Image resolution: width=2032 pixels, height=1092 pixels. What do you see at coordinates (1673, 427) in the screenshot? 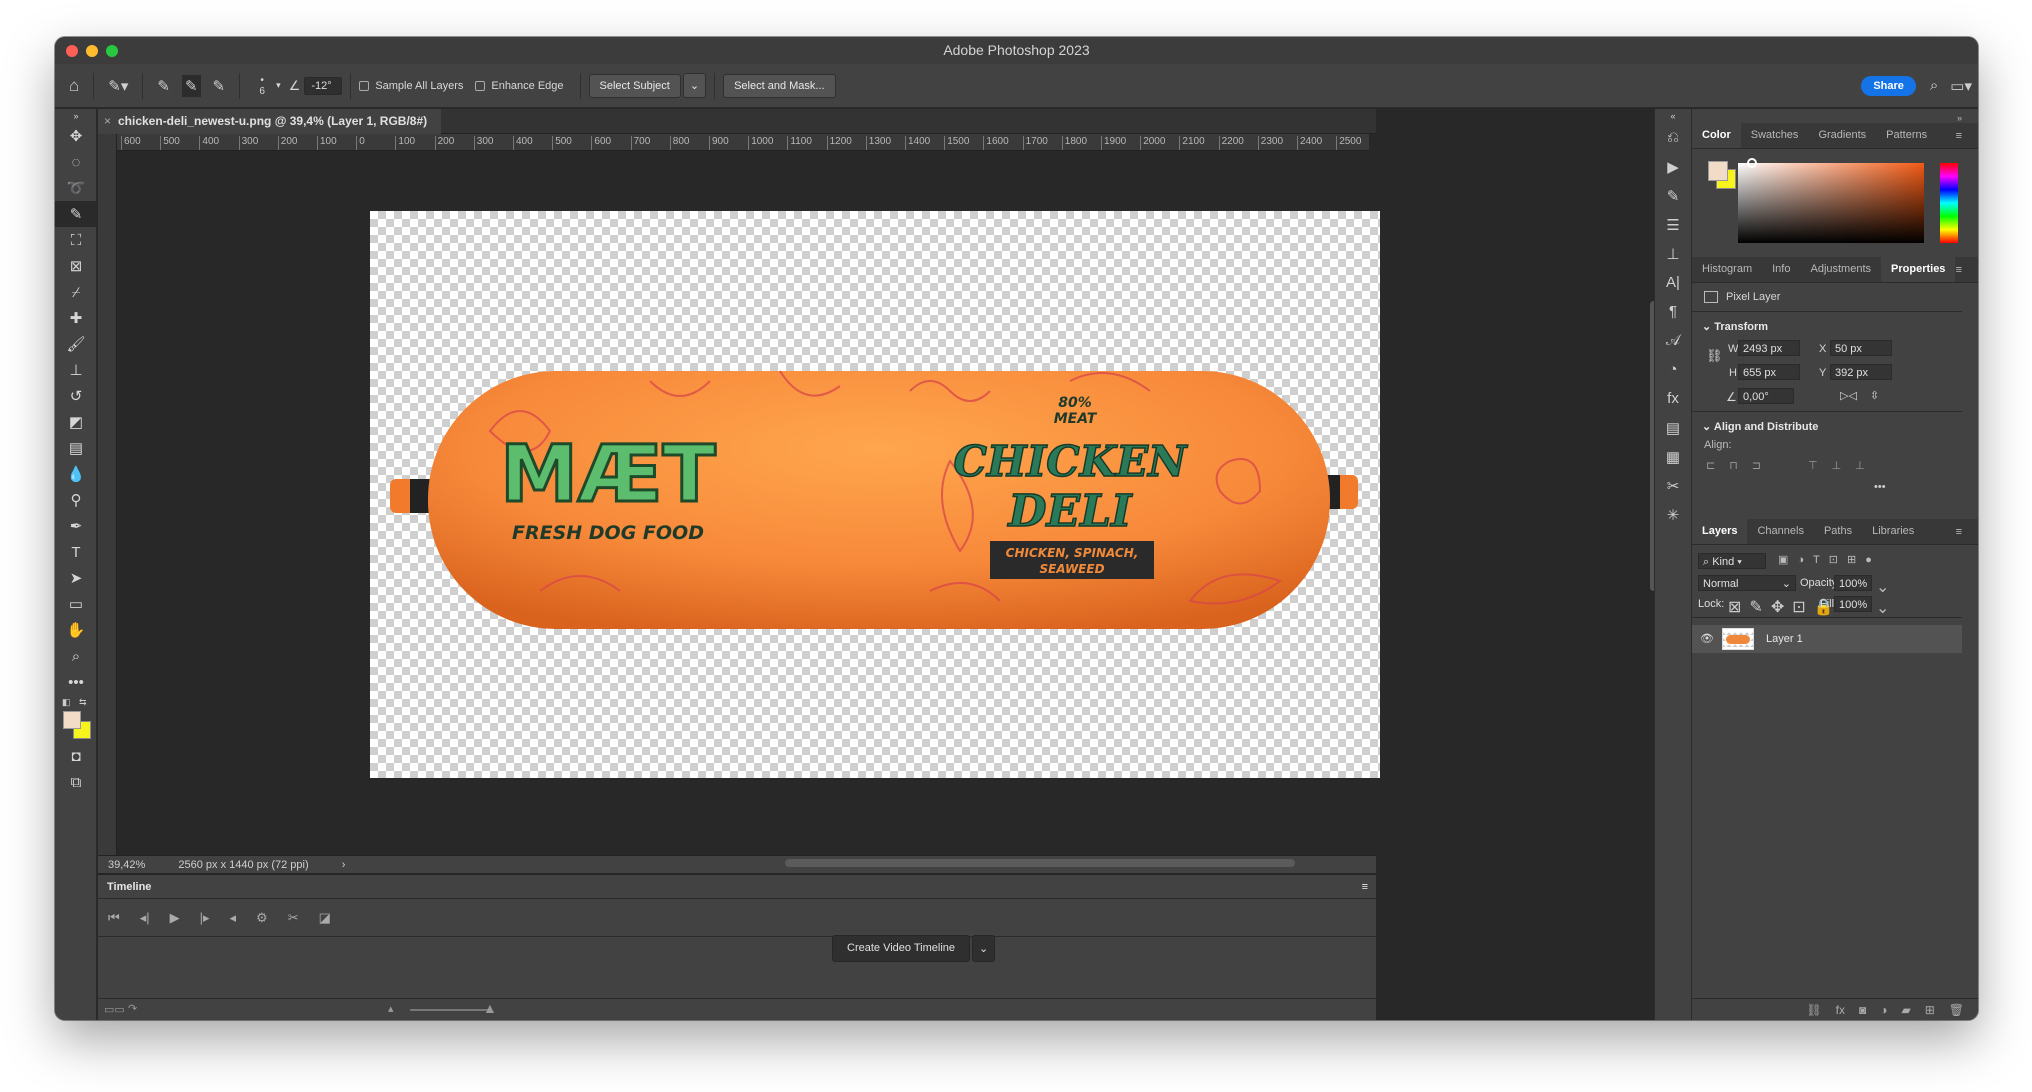
I see `channels-icon: ▤` at bounding box center [1673, 427].